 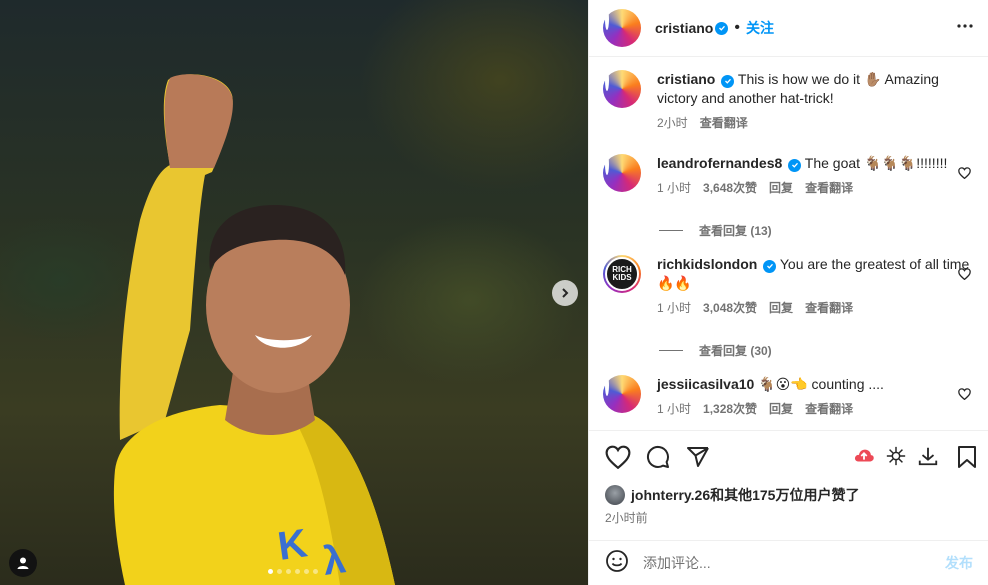 I want to click on post-comment-button: 发布, so click(x=959, y=563).